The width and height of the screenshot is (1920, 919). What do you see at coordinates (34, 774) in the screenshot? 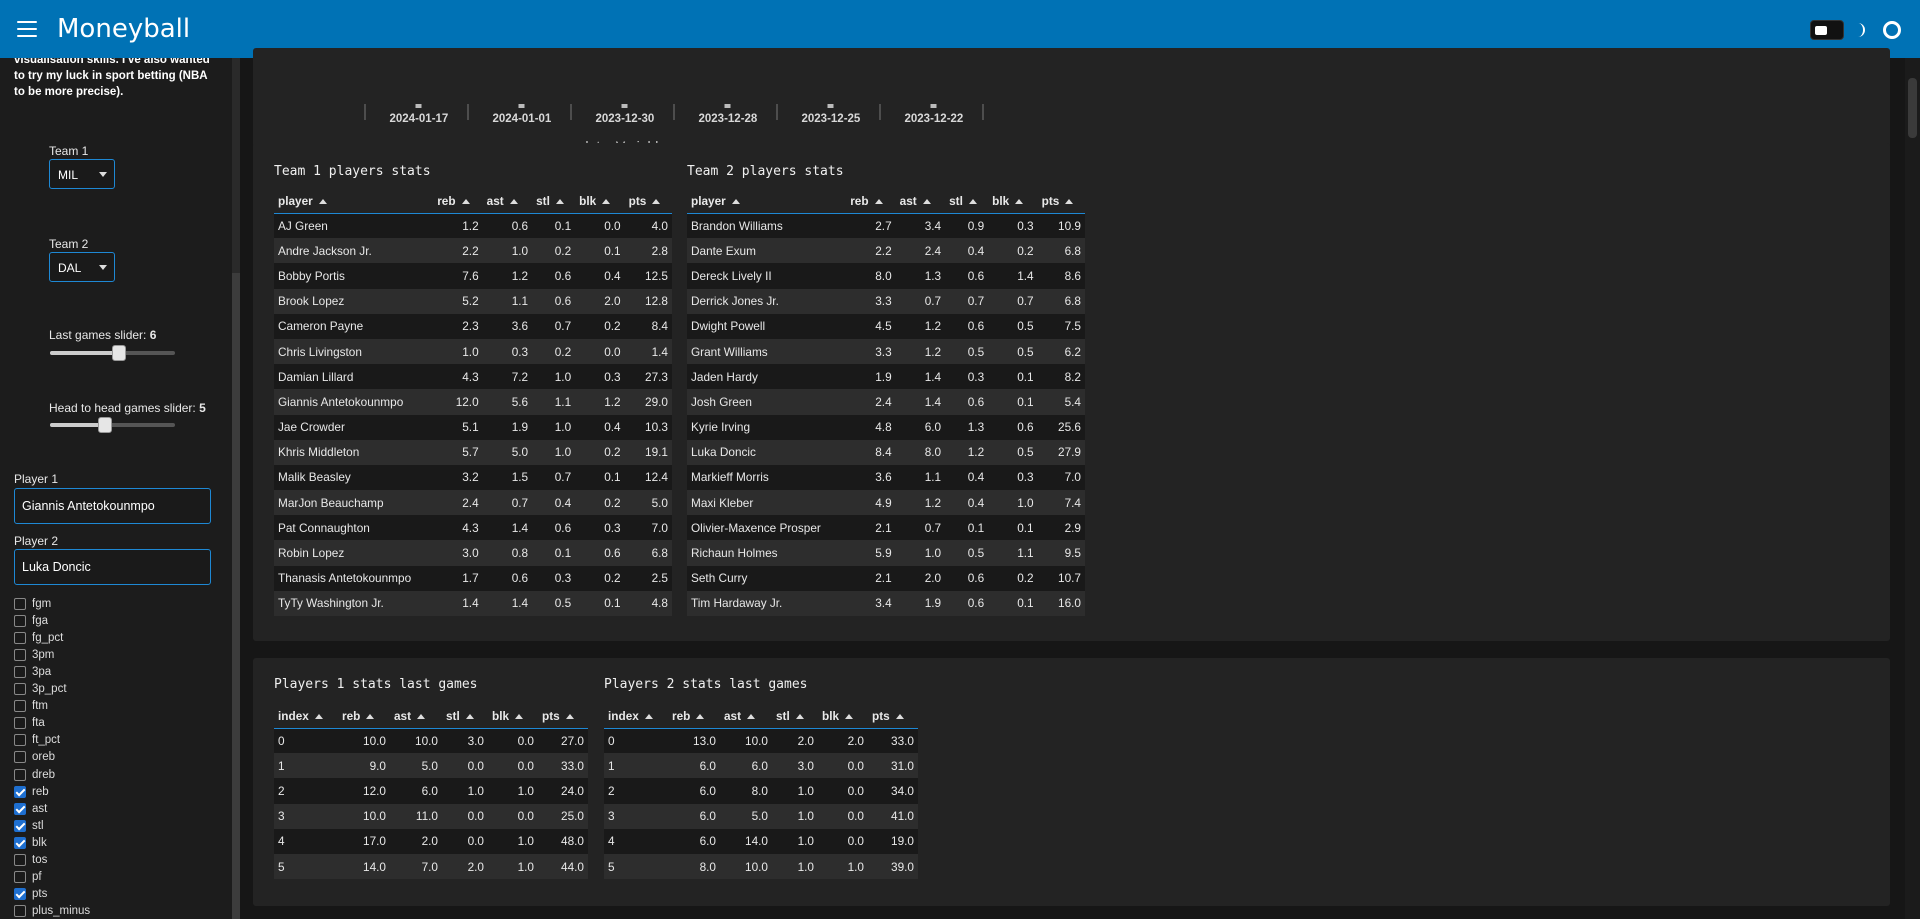
I see `stat-checkbox-dreb: dreb` at bounding box center [34, 774].